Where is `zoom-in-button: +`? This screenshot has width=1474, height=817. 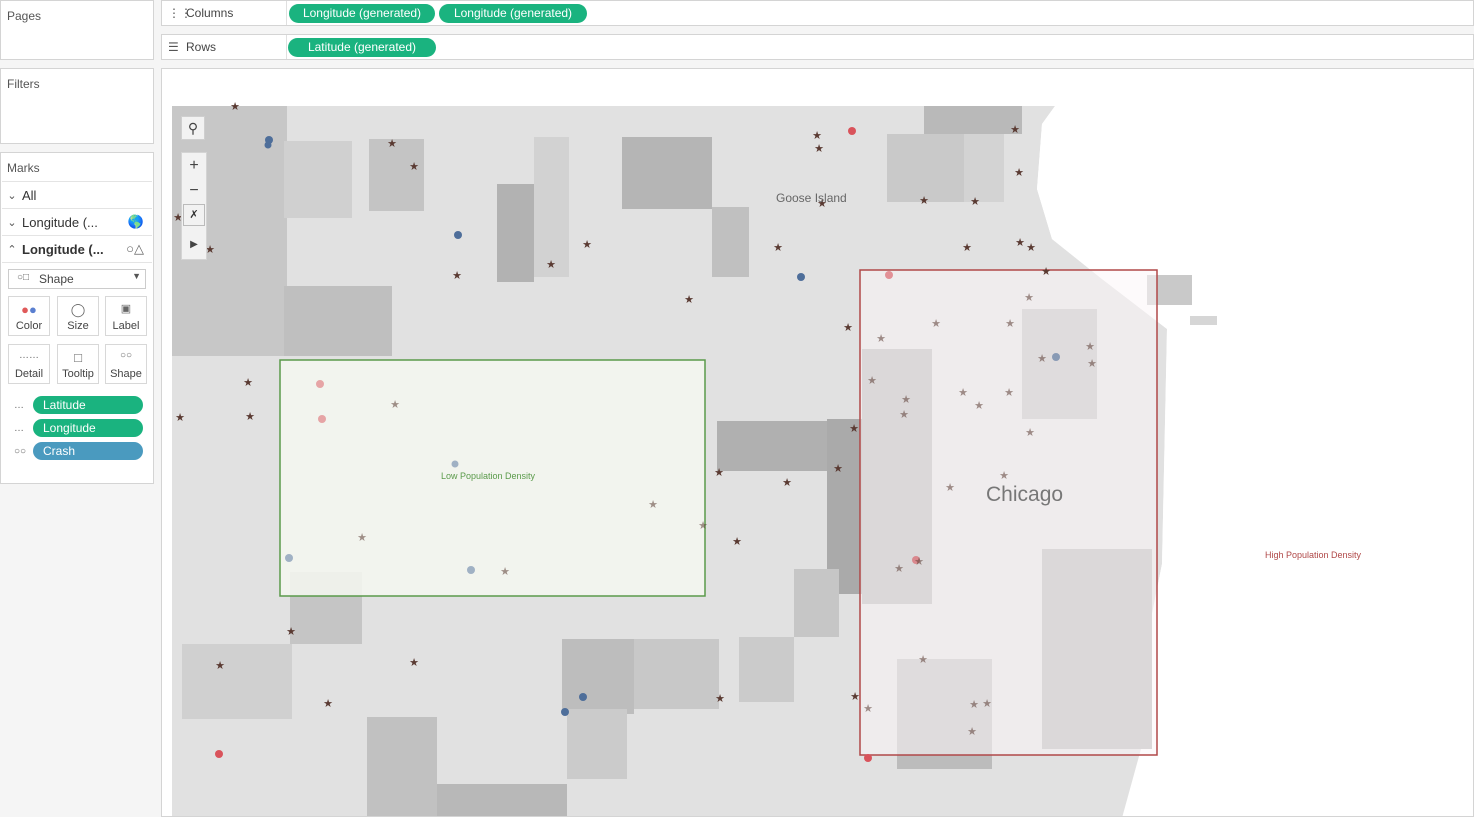
zoom-in-button: + is located at coordinates (194, 166).